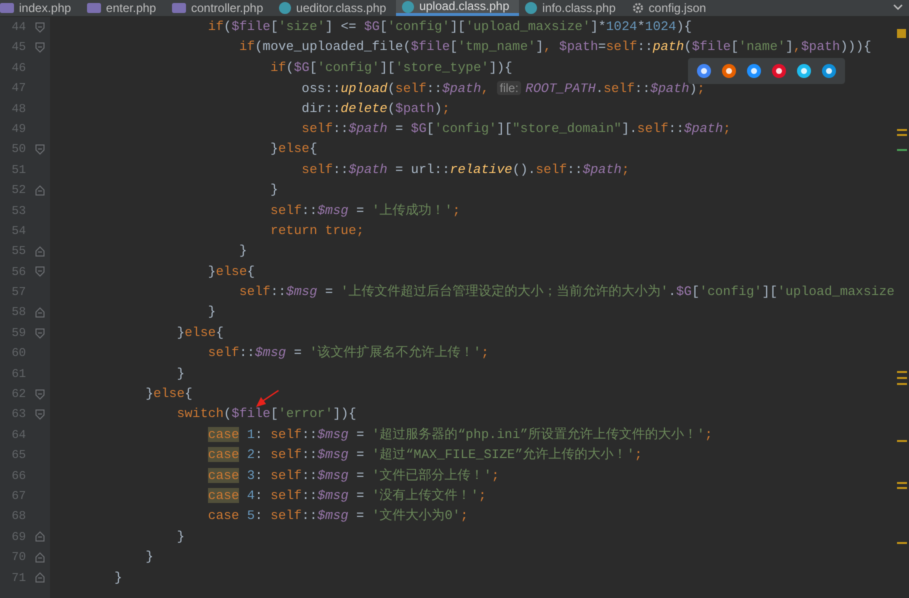 Image resolution: width=909 pixels, height=598 pixels. Describe the element at coordinates (572, 8) in the screenshot. I see `file-tab: info.class.php` at that location.